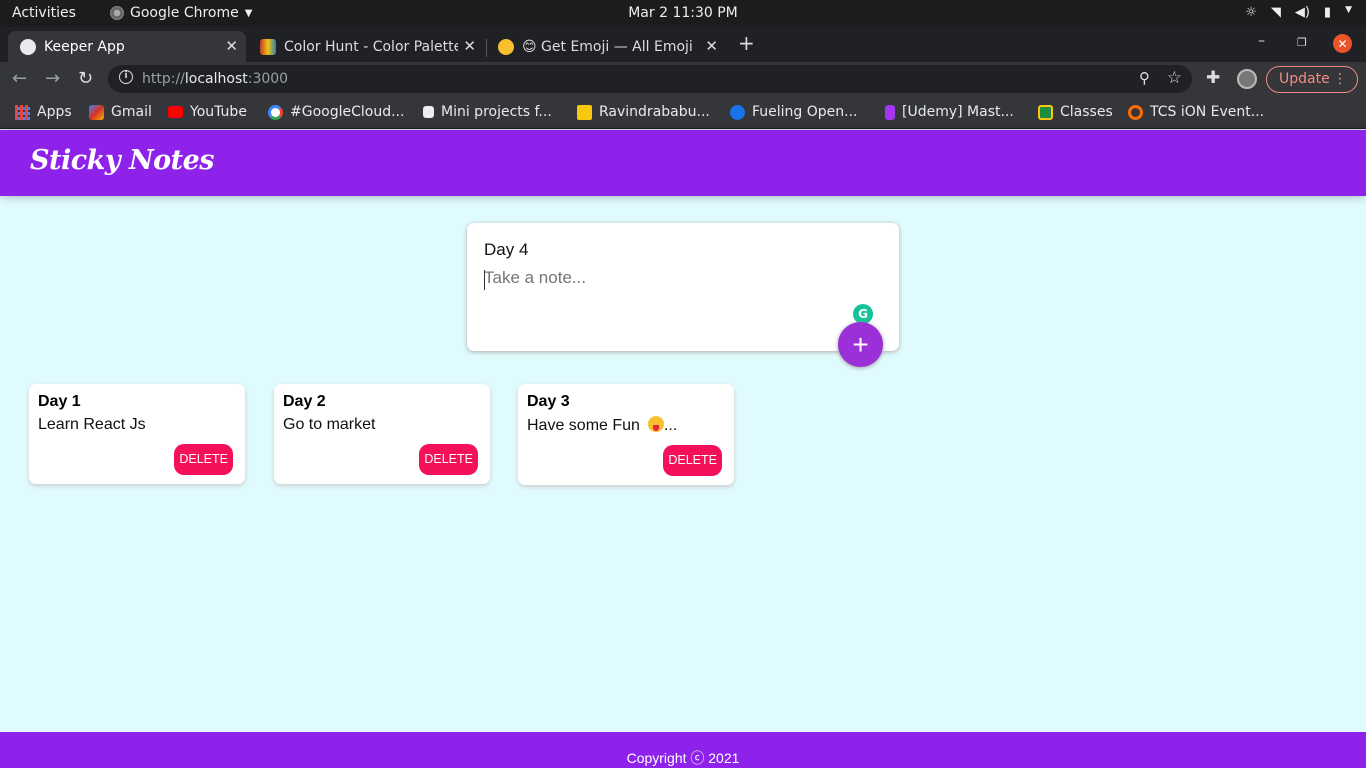  What do you see at coordinates (428, 112) in the screenshot?
I see `cube-icon` at bounding box center [428, 112].